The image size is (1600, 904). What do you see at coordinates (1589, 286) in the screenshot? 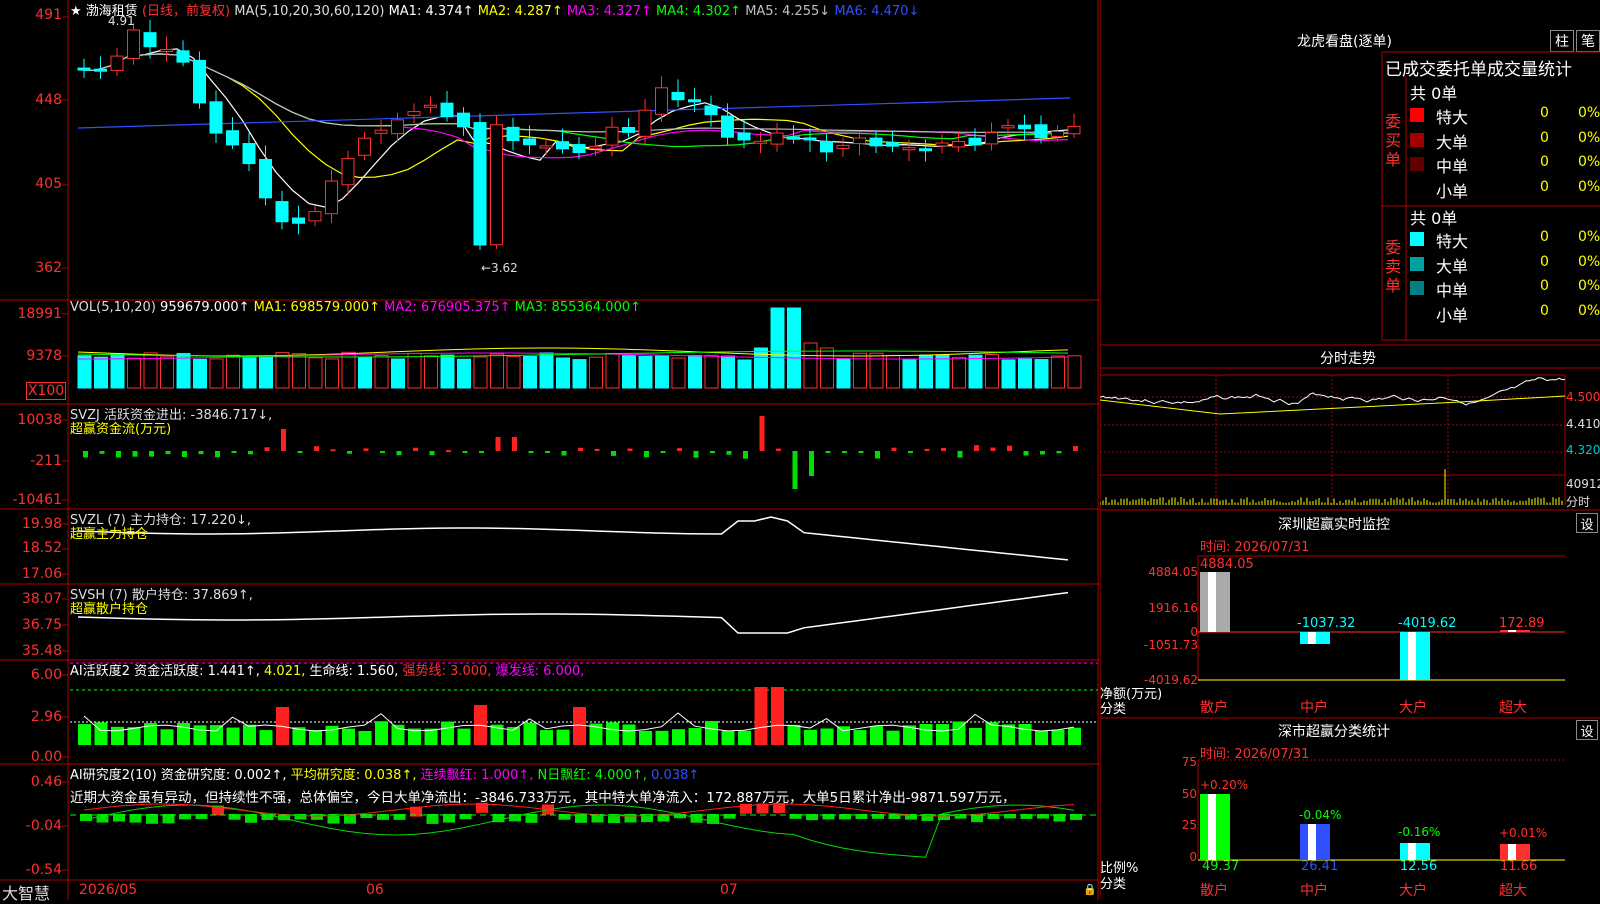
I see `sell-row-pct-2: 0%` at bounding box center [1589, 286].